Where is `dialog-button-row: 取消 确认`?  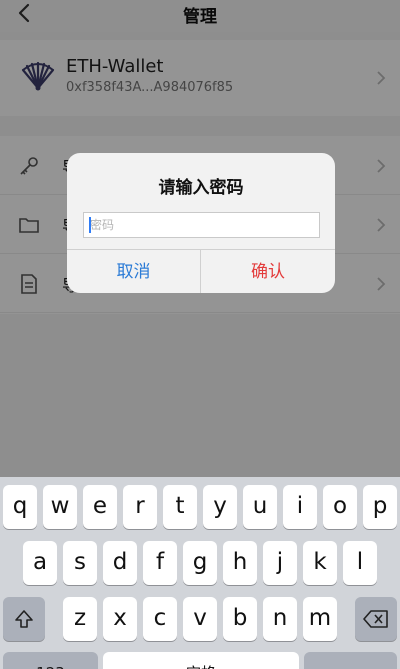 dialog-button-row: 取消 确认 is located at coordinates (201, 271).